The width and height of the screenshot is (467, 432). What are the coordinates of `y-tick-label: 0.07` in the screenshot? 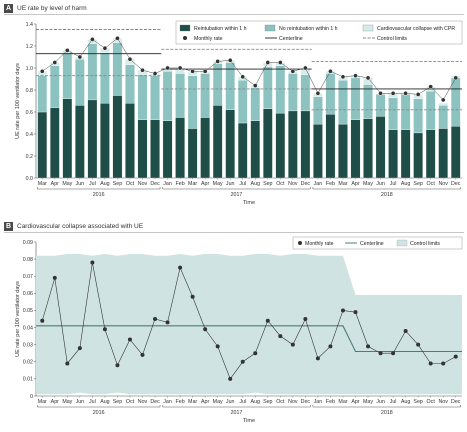 It's located at (28, 277).